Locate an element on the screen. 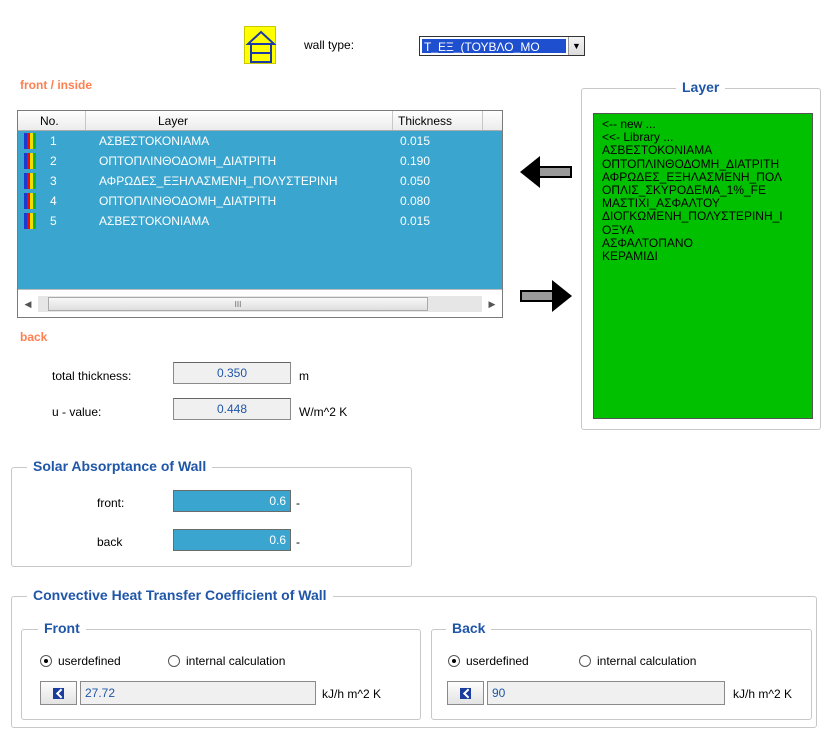  cell-no: 4 is located at coordinates (52, 201).